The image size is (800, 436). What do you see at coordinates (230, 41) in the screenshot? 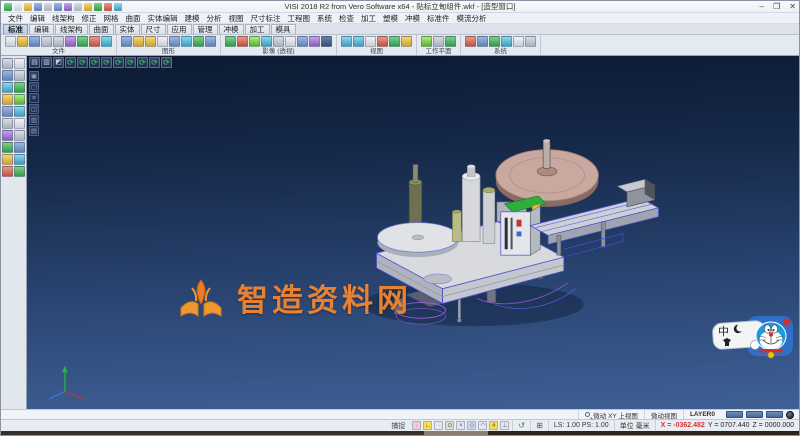
I see `render-sphere-icon` at bounding box center [230, 41].